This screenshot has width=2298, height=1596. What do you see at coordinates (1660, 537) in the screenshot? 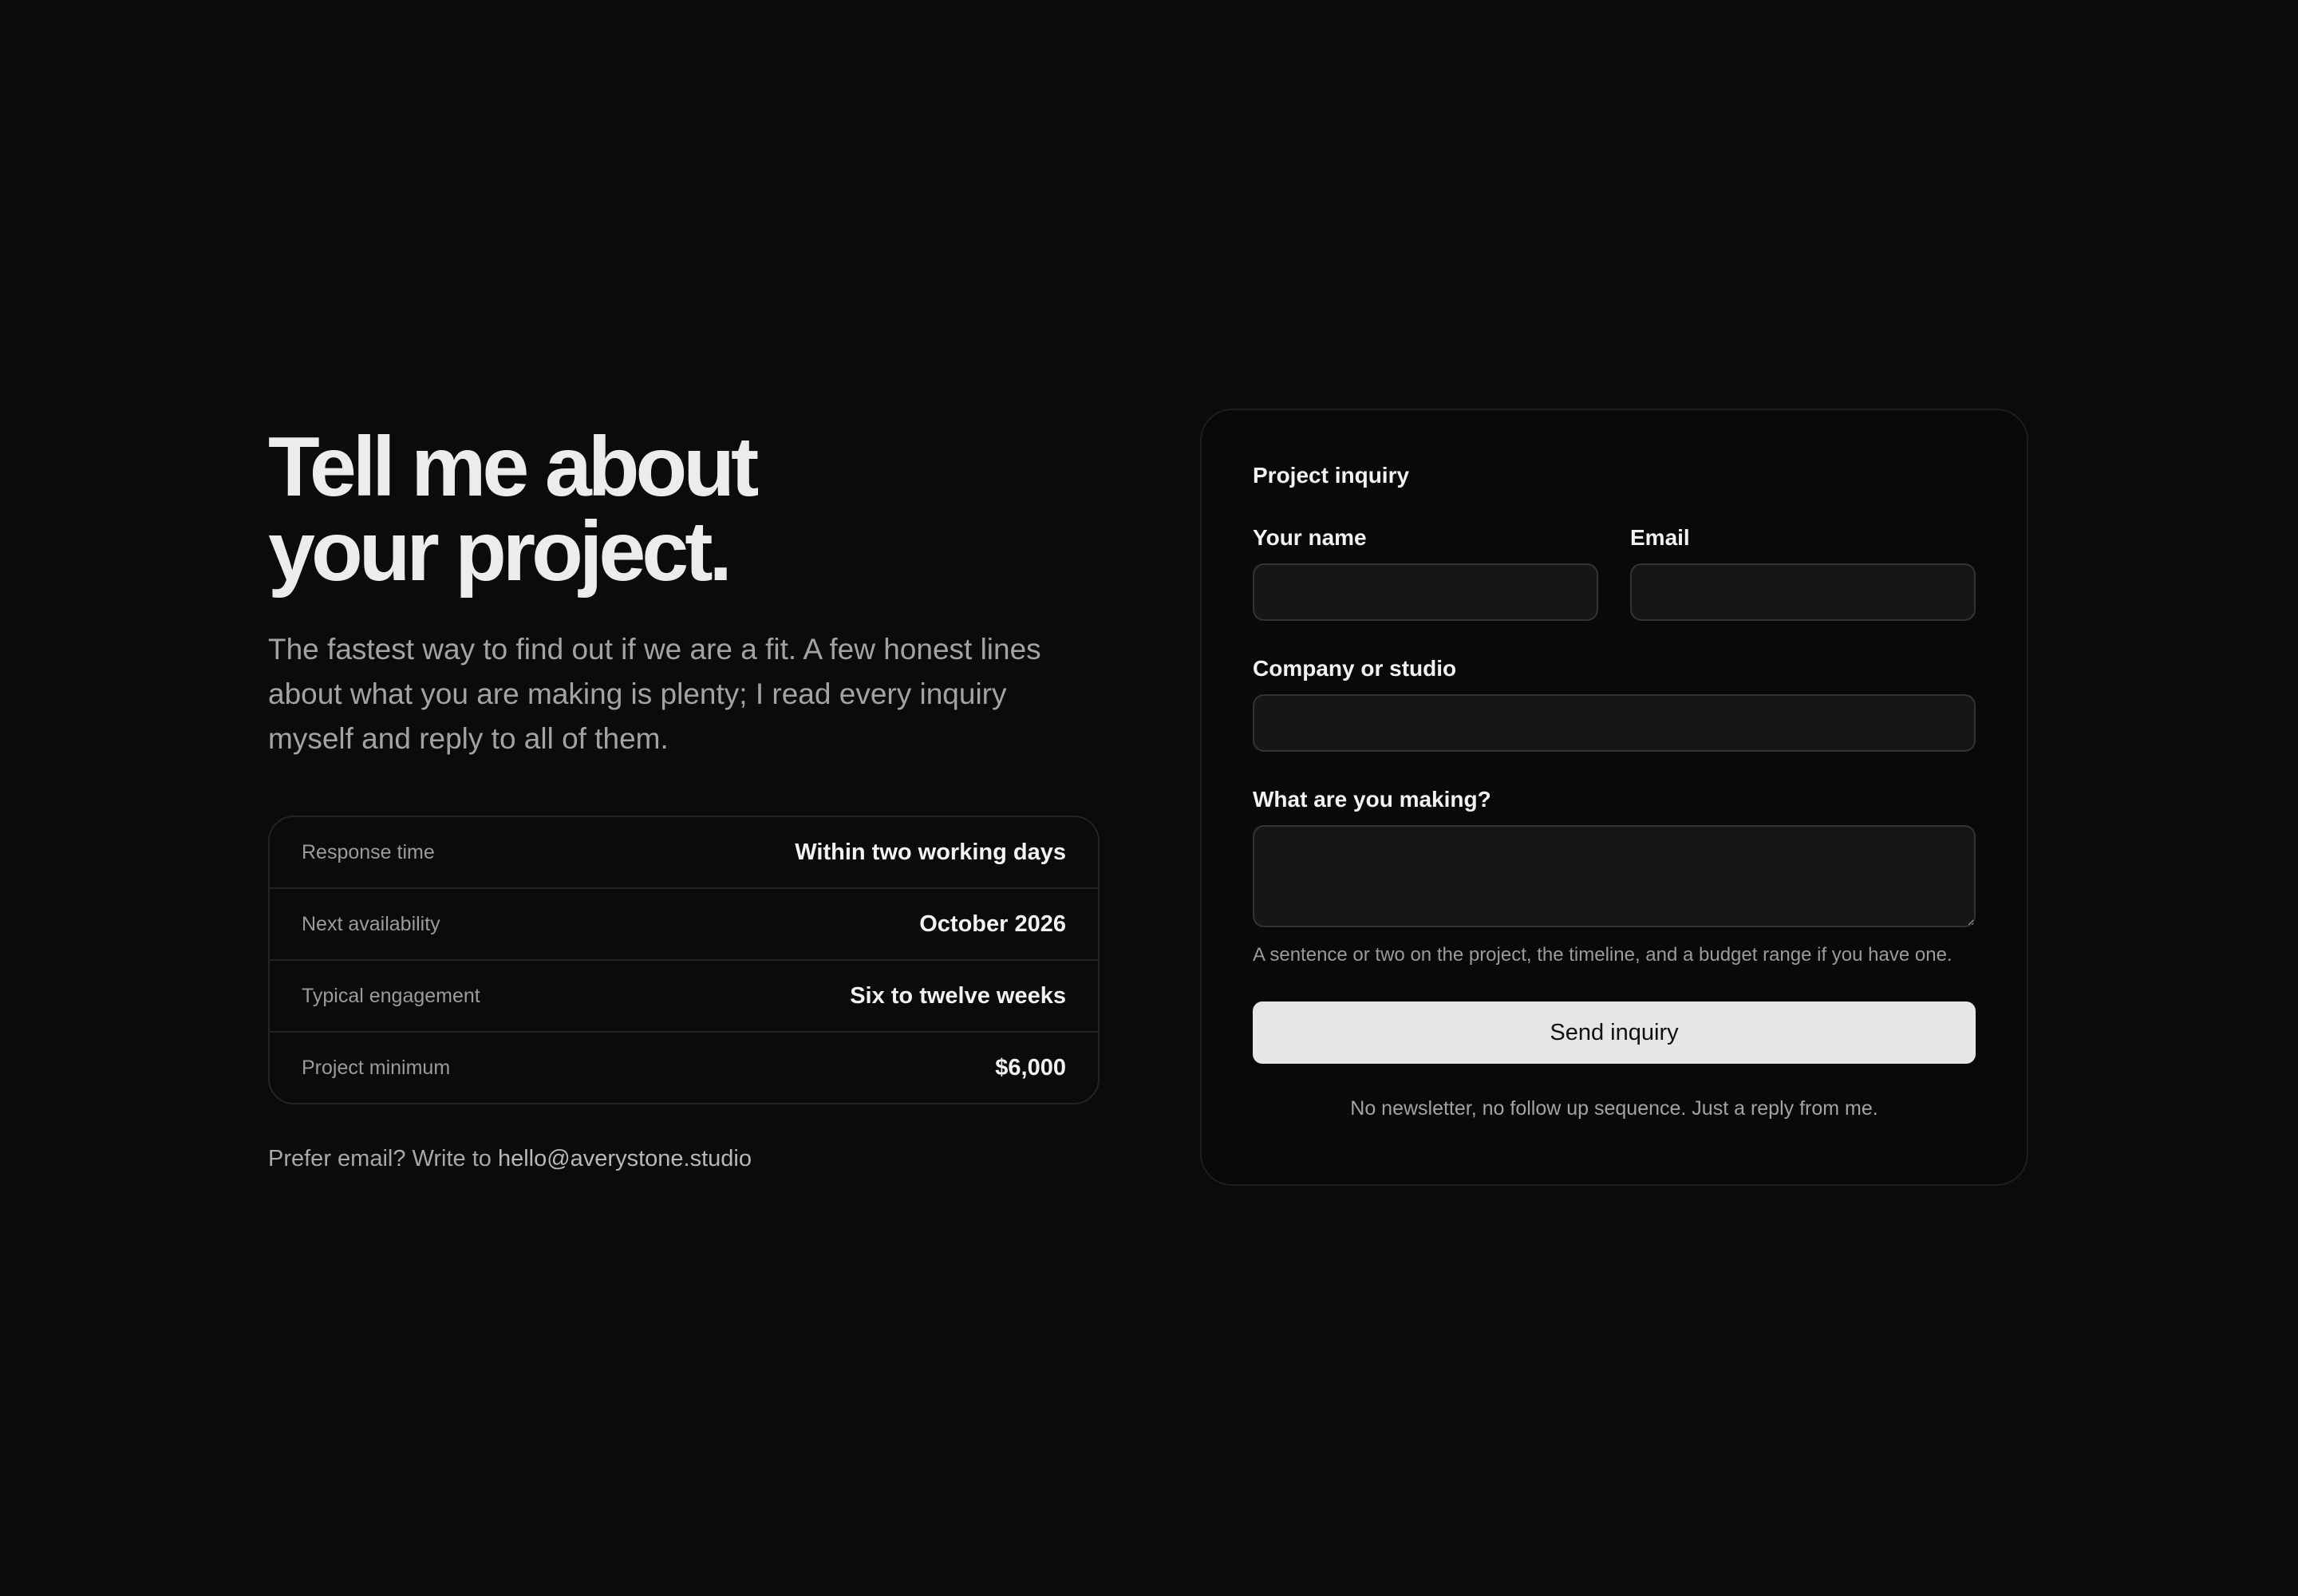
I see `email-label: Email` at bounding box center [1660, 537].